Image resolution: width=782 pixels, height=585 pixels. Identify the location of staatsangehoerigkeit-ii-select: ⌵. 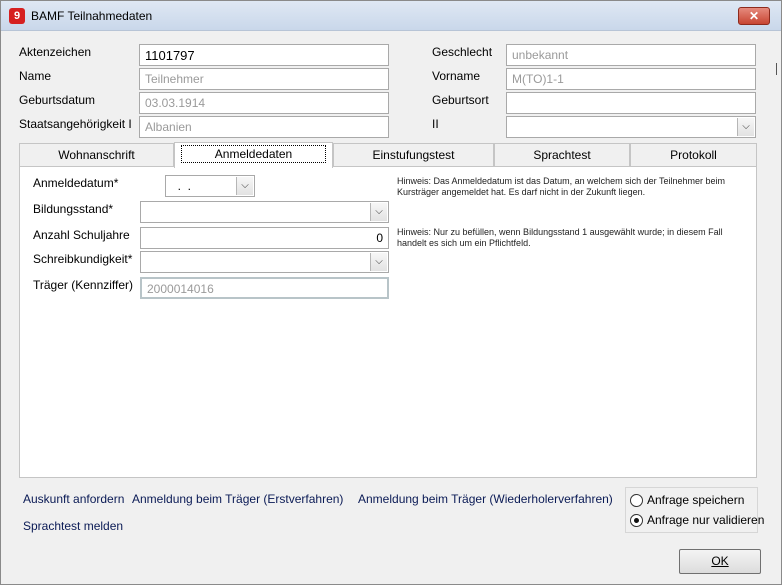
(631, 127).